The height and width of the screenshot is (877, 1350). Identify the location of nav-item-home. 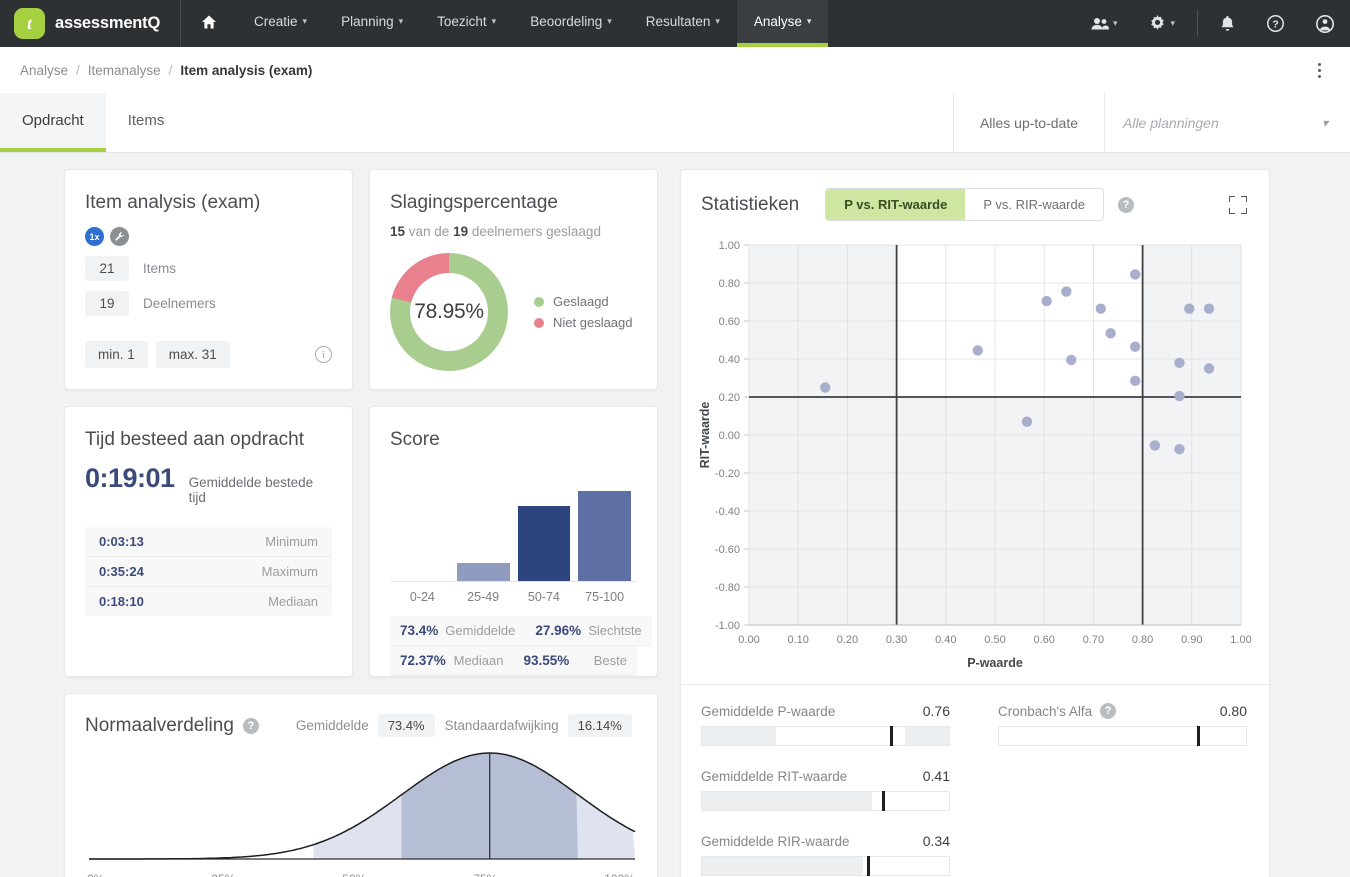
(209, 23).